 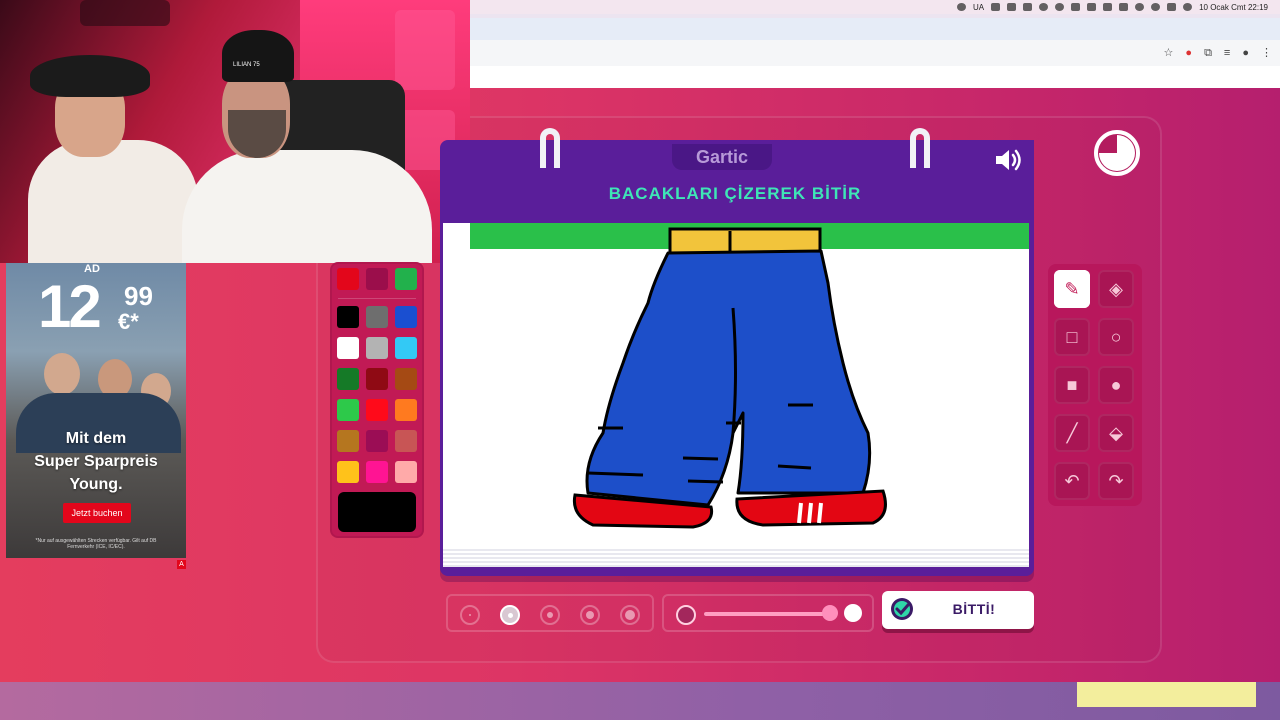 What do you see at coordinates (1076, 7) in the screenshot?
I see `volume-icon` at bounding box center [1076, 7].